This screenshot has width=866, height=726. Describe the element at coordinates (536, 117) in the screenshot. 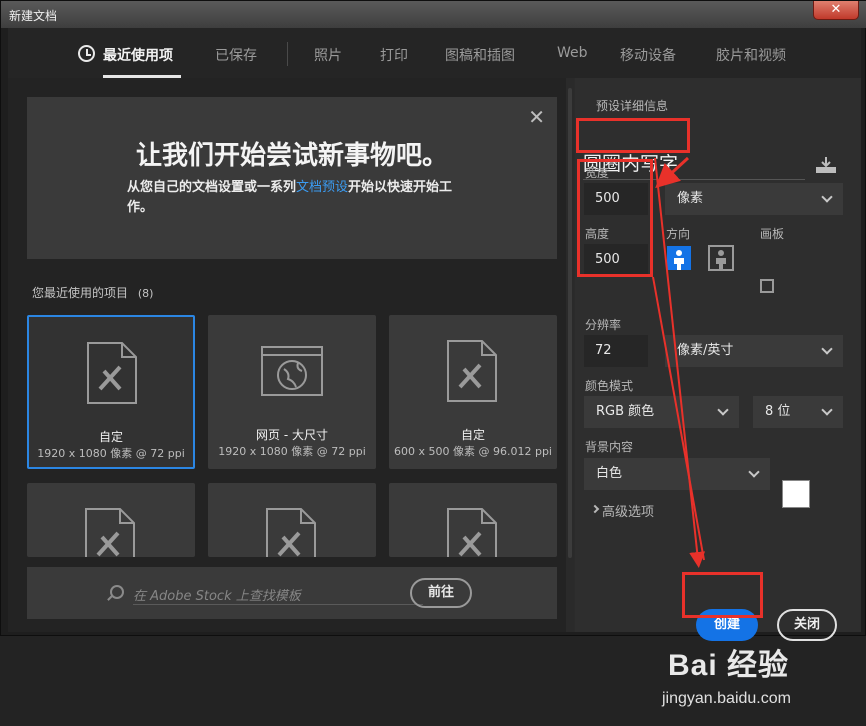

I see `close-icon: ✕` at that location.